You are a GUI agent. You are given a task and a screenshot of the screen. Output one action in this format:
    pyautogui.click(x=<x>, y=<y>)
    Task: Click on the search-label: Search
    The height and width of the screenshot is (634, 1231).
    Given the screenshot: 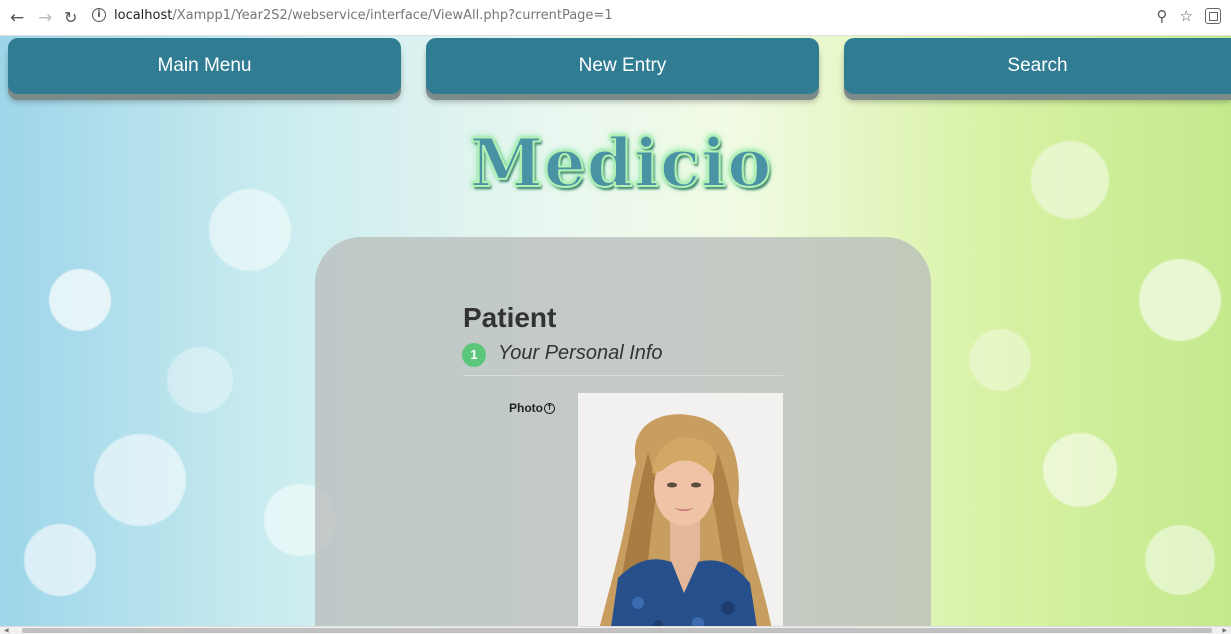 What is the action you would take?
    pyautogui.click(x=1037, y=65)
    